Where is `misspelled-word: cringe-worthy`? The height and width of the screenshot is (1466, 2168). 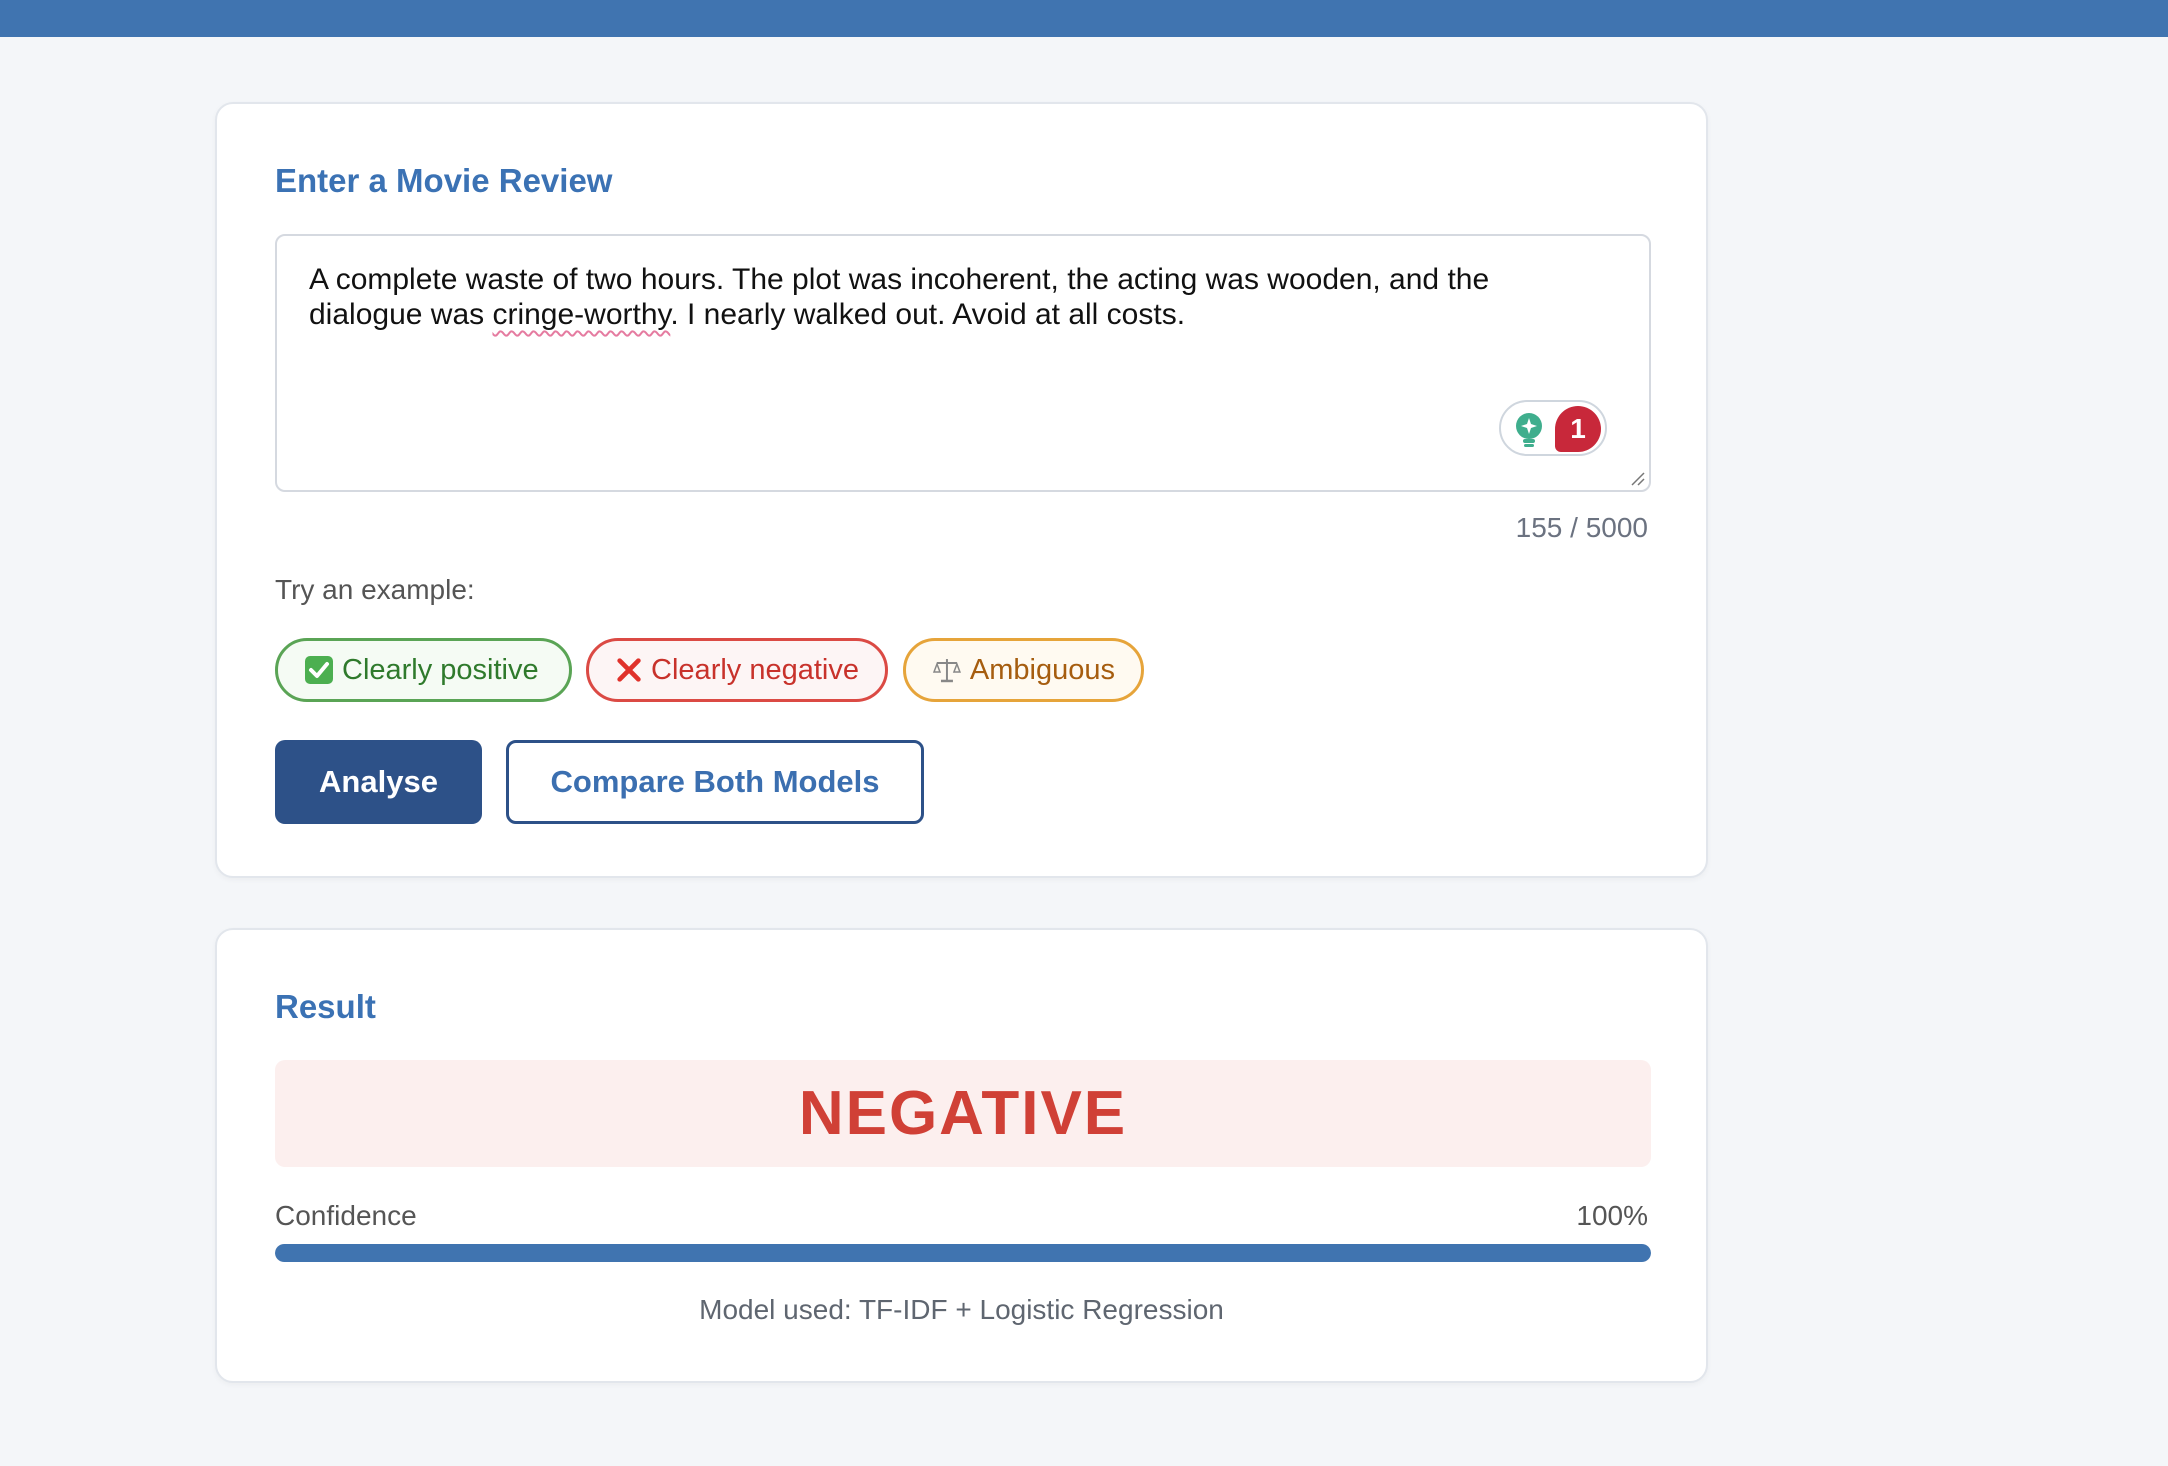
misspelled-word: cringe-worthy is located at coordinates (581, 314).